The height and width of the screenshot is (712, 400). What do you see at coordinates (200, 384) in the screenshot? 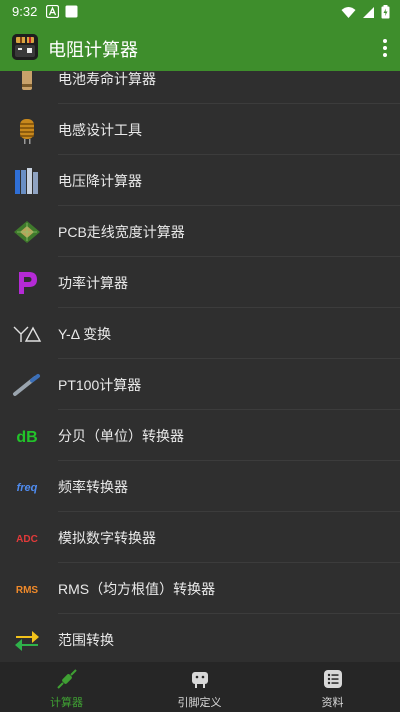
I see `list-item: PT100计算器` at bounding box center [200, 384].